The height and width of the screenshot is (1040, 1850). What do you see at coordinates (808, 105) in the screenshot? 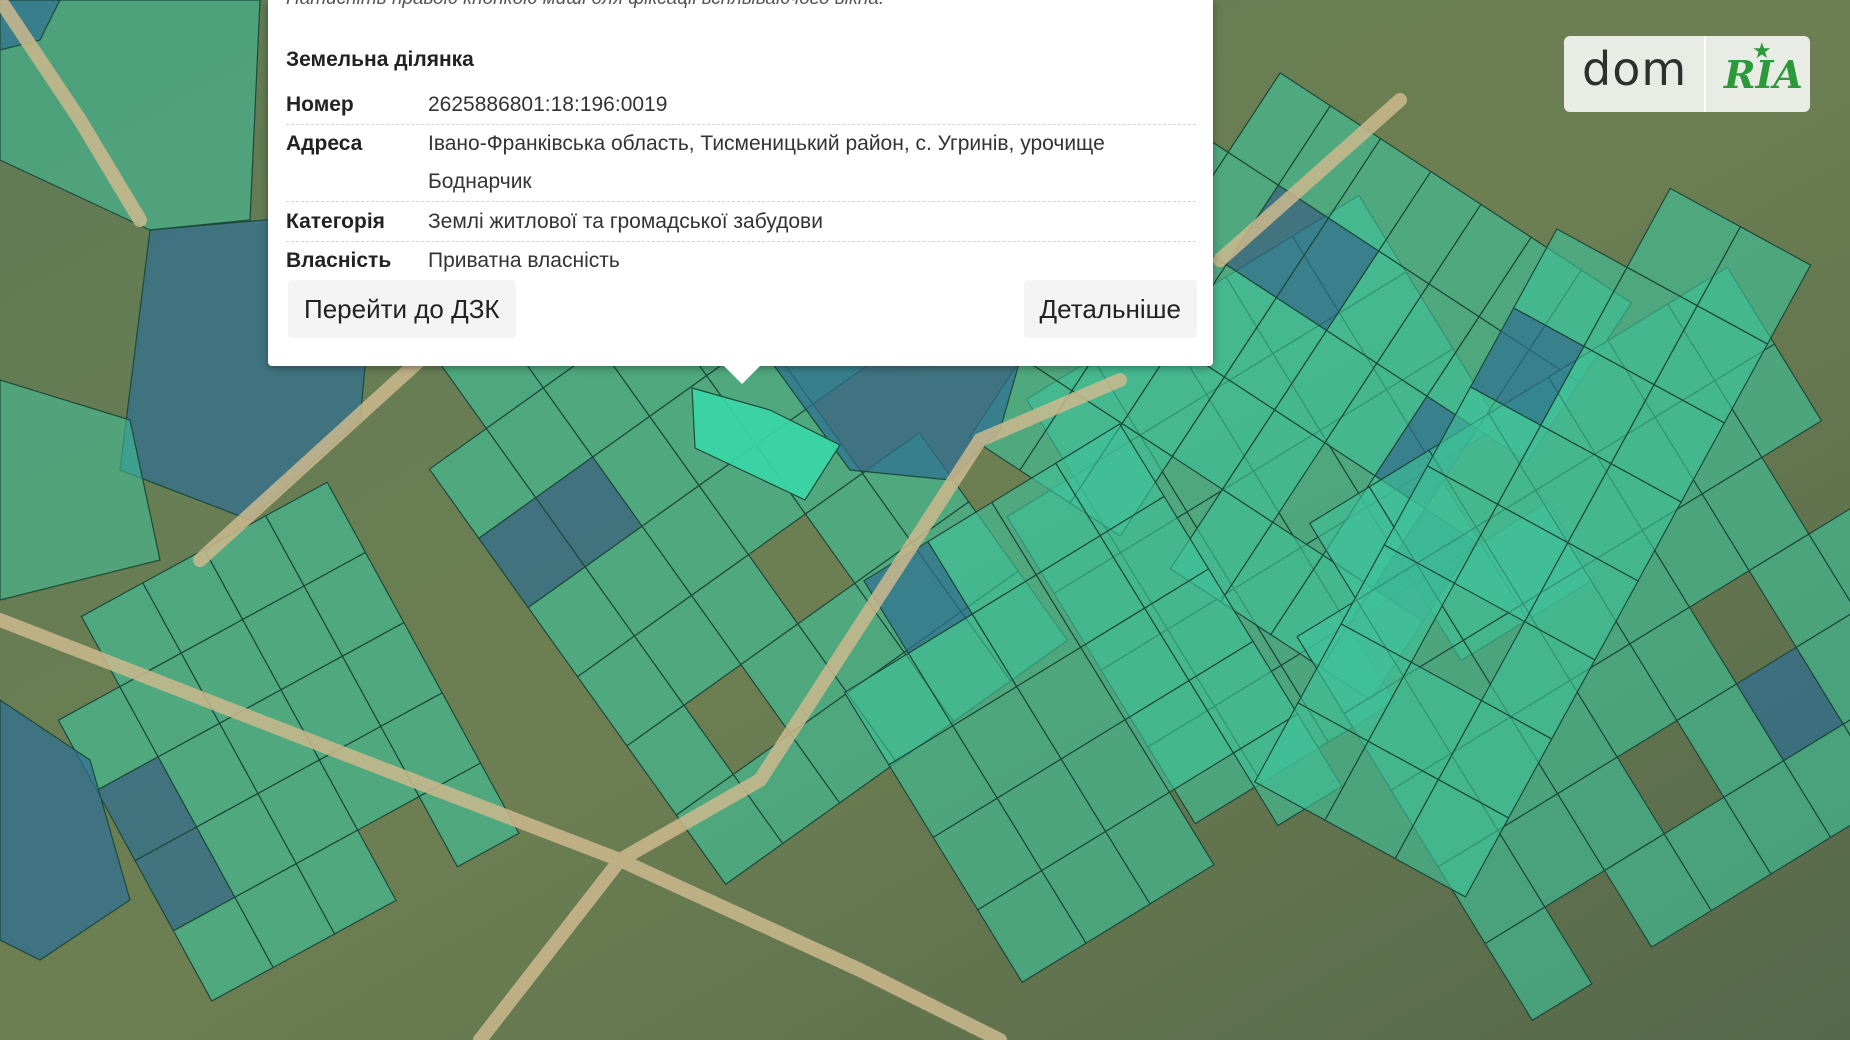
I see `field-number-value: 2625886801:18:196:0019` at bounding box center [808, 105].